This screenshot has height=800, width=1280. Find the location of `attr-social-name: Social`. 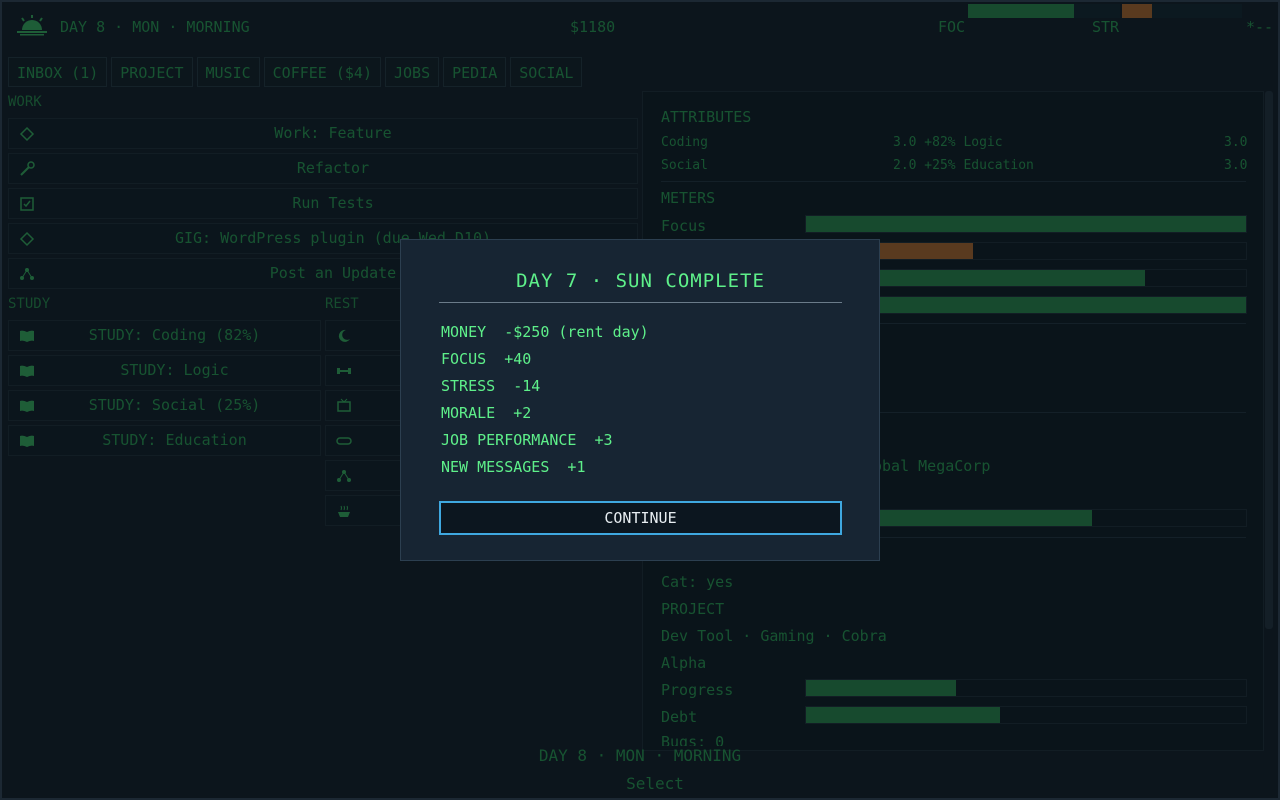

attr-social-name: Social is located at coordinates (684, 165).